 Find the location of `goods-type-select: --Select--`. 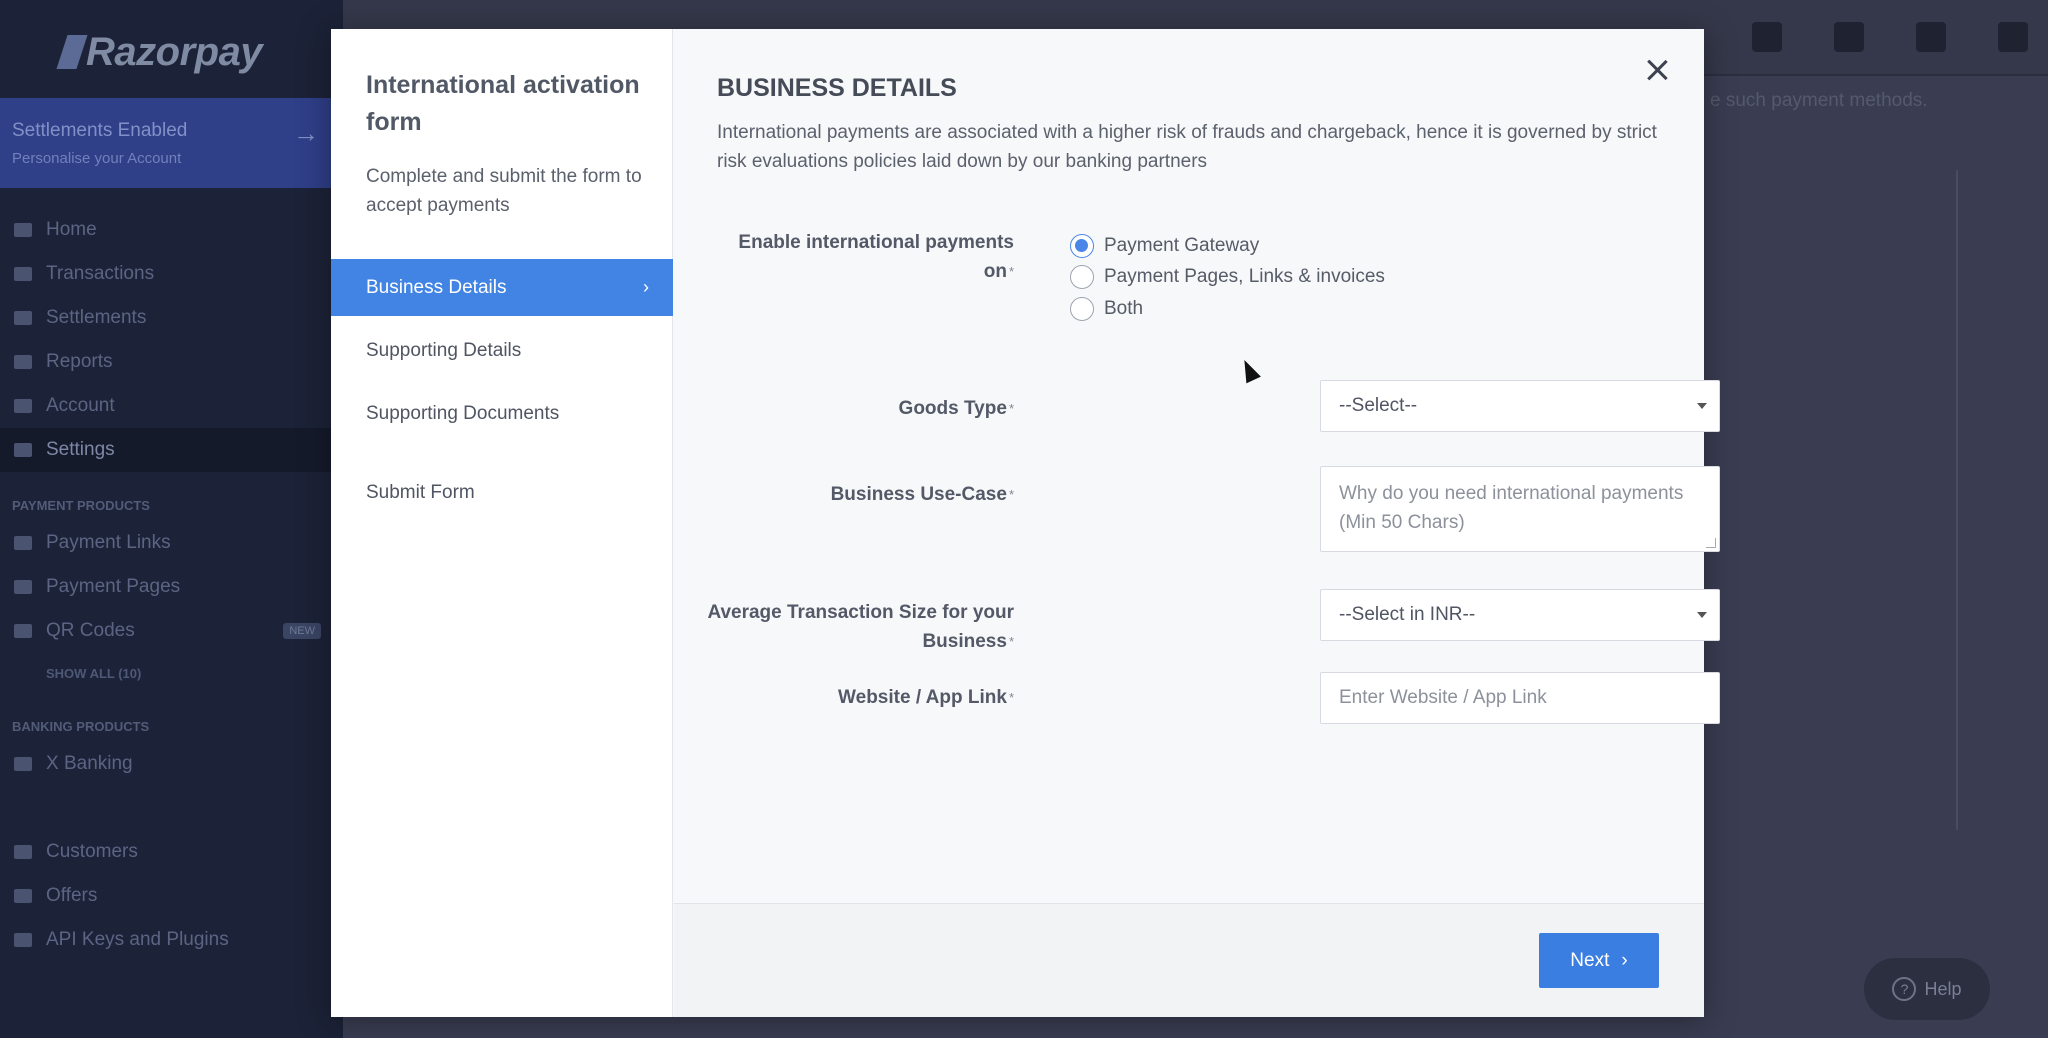

goods-type-select: --Select-- is located at coordinates (1520, 406).